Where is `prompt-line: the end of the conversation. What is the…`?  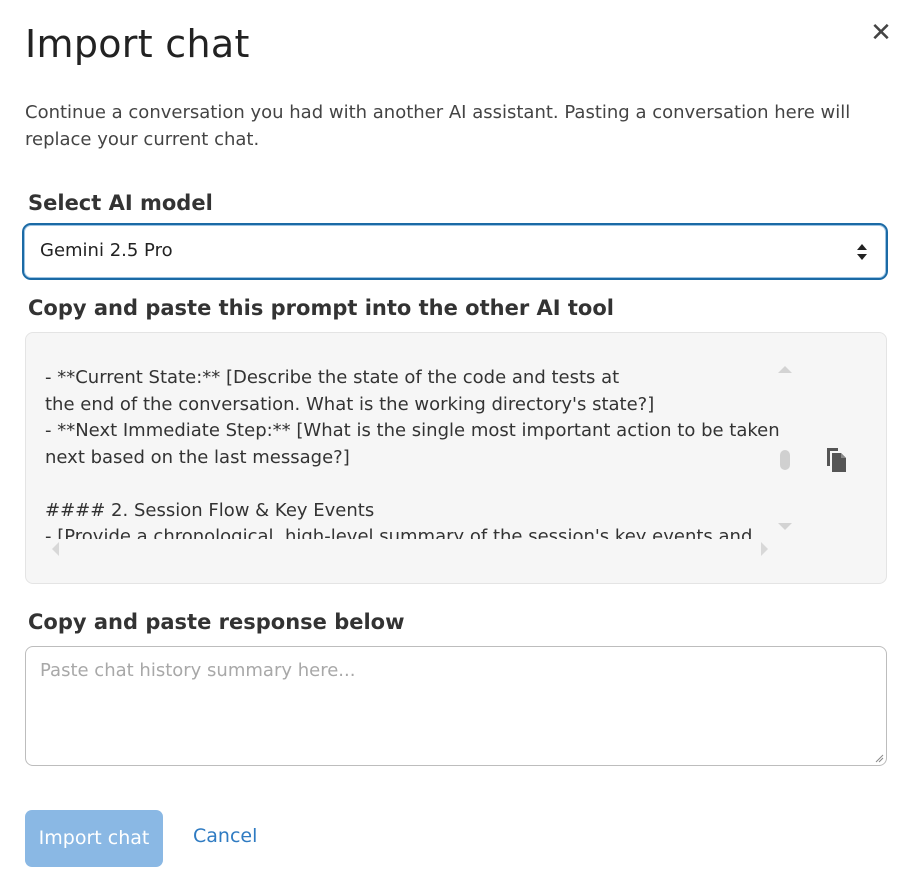 prompt-line: the end of the conversation. What is the… is located at coordinates (350, 404).